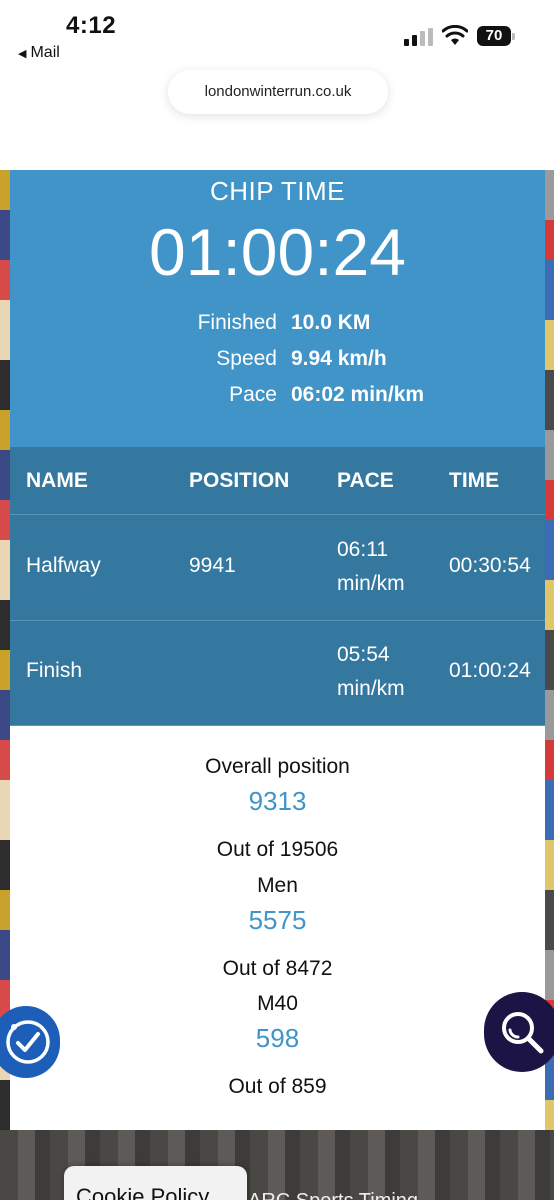 This screenshot has width=554, height=1200. What do you see at coordinates (277, 1003) in the screenshot?
I see `category-label: M40` at bounding box center [277, 1003].